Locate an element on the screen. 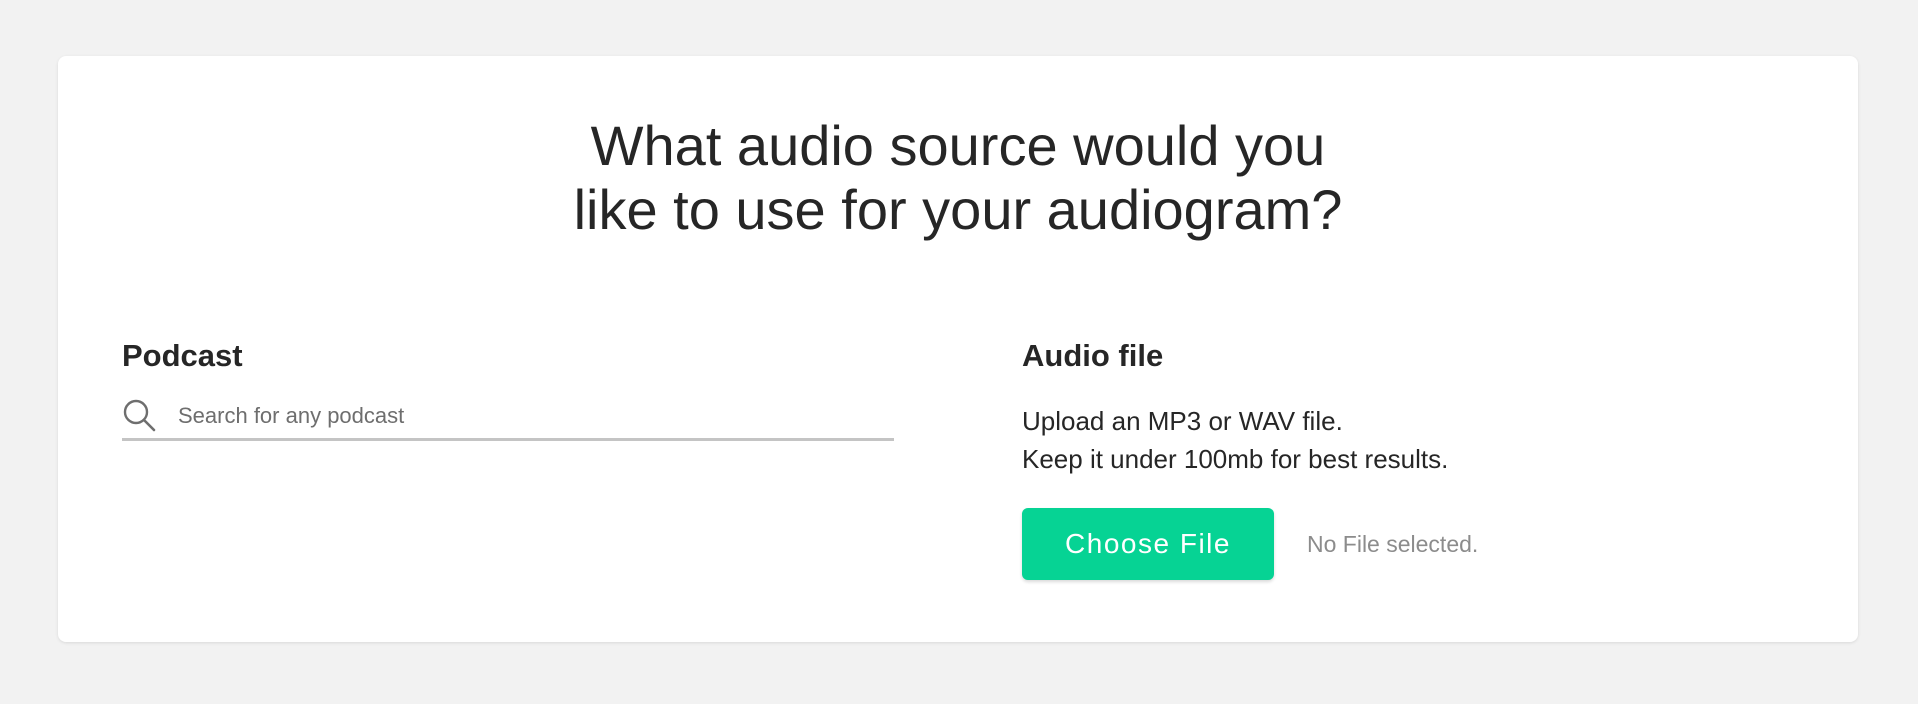 The height and width of the screenshot is (704, 1918). page-title-line-2: like to use for your audiogram? is located at coordinates (958, 209).